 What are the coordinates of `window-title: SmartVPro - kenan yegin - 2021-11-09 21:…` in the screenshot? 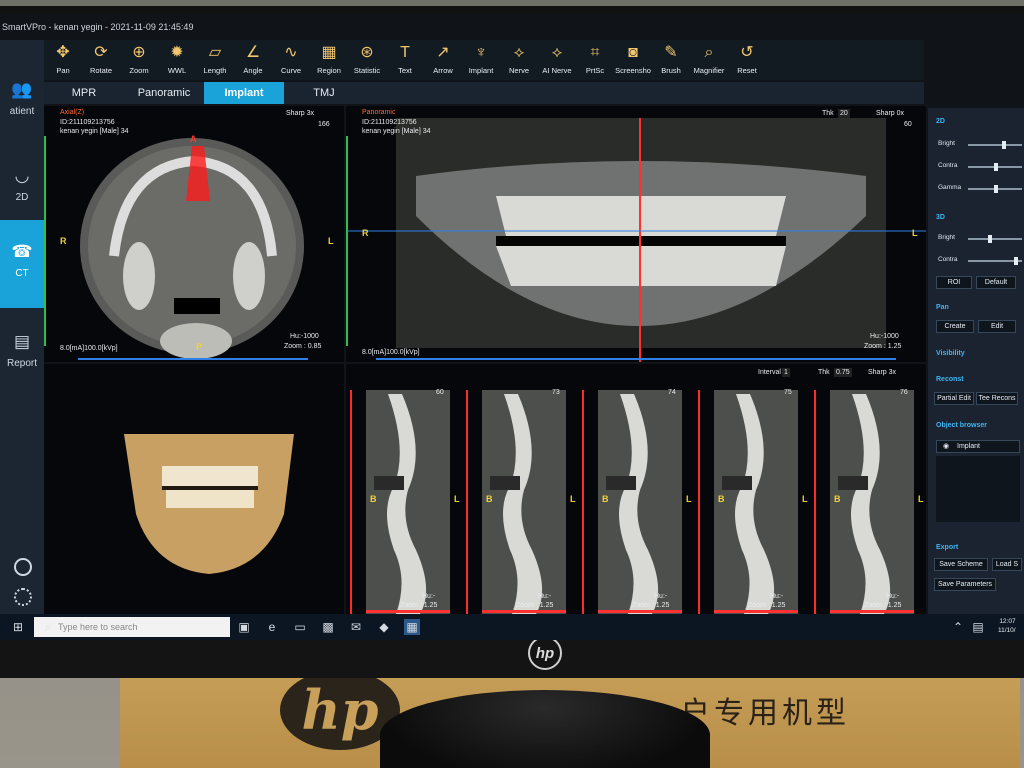 It's located at (98, 27).